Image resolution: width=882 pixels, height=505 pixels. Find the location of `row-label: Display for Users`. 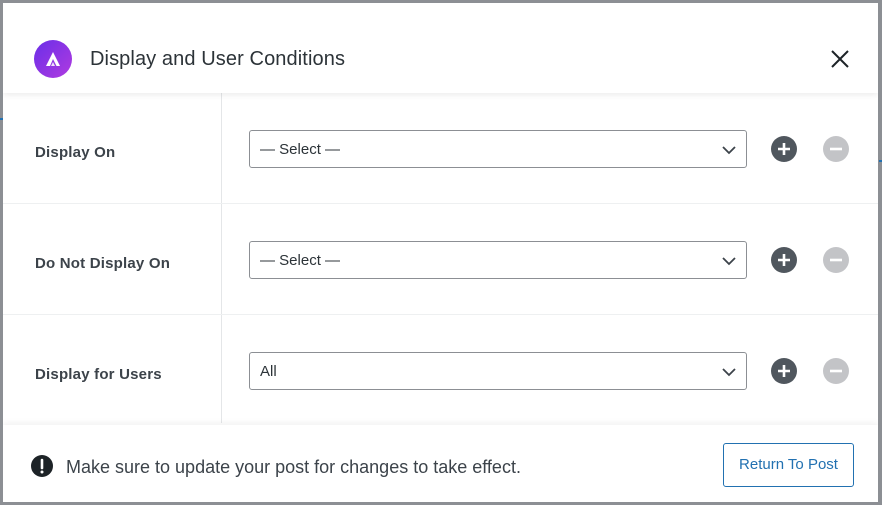

row-label: Display for Users is located at coordinates (98, 374).